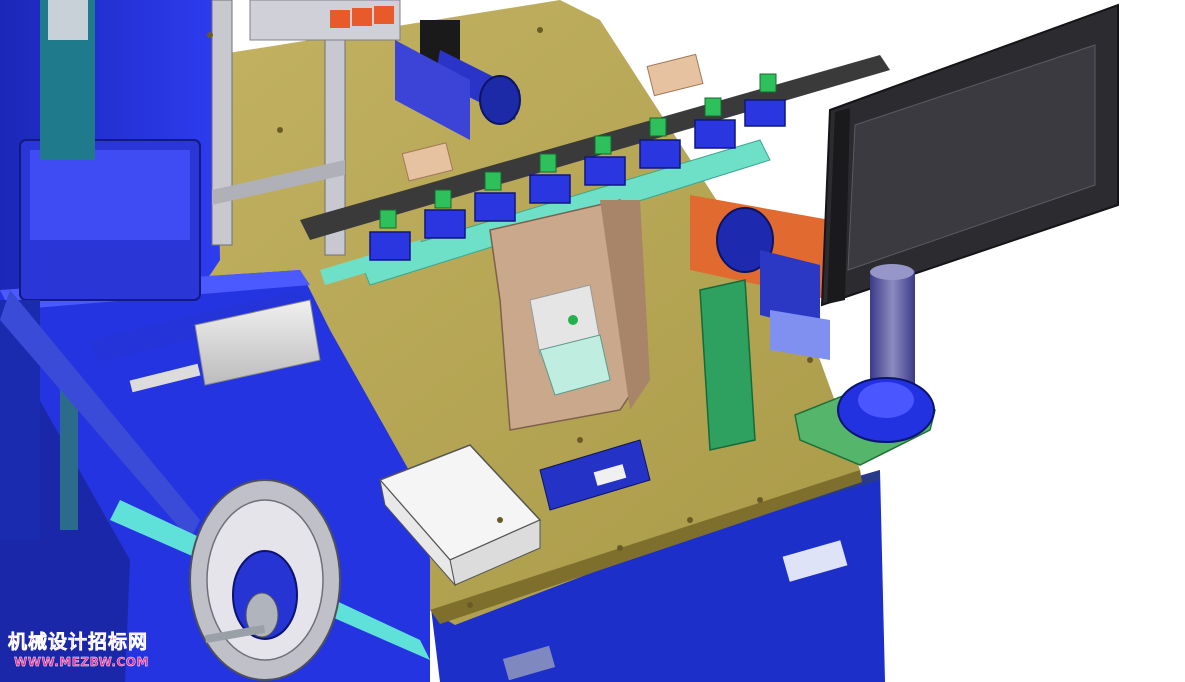  What do you see at coordinates (569, 315) in the screenshot?
I see `press-fixture` at bounding box center [569, 315].